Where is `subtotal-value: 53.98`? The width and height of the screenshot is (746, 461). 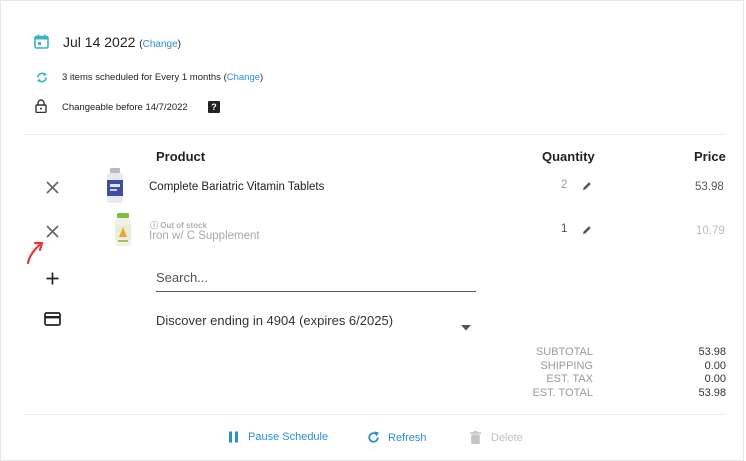
subtotal-value: 53.98 is located at coordinates (712, 352).